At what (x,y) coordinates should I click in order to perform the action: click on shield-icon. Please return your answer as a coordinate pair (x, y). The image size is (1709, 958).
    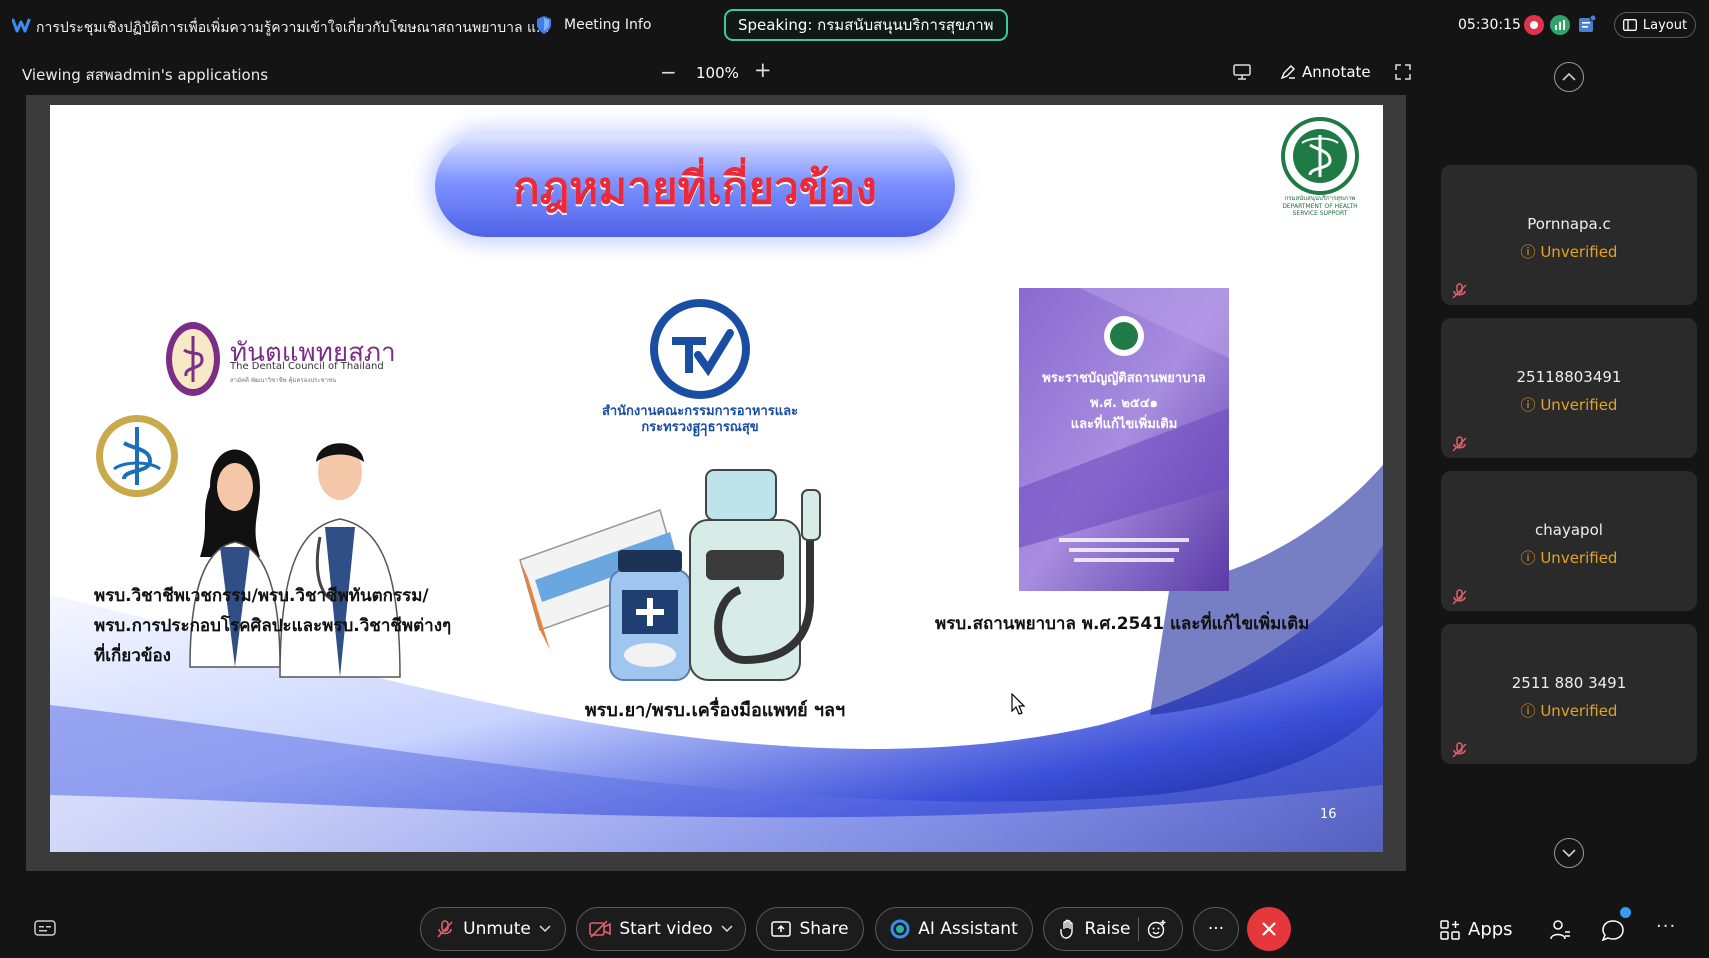
    Looking at the image, I should click on (544, 25).